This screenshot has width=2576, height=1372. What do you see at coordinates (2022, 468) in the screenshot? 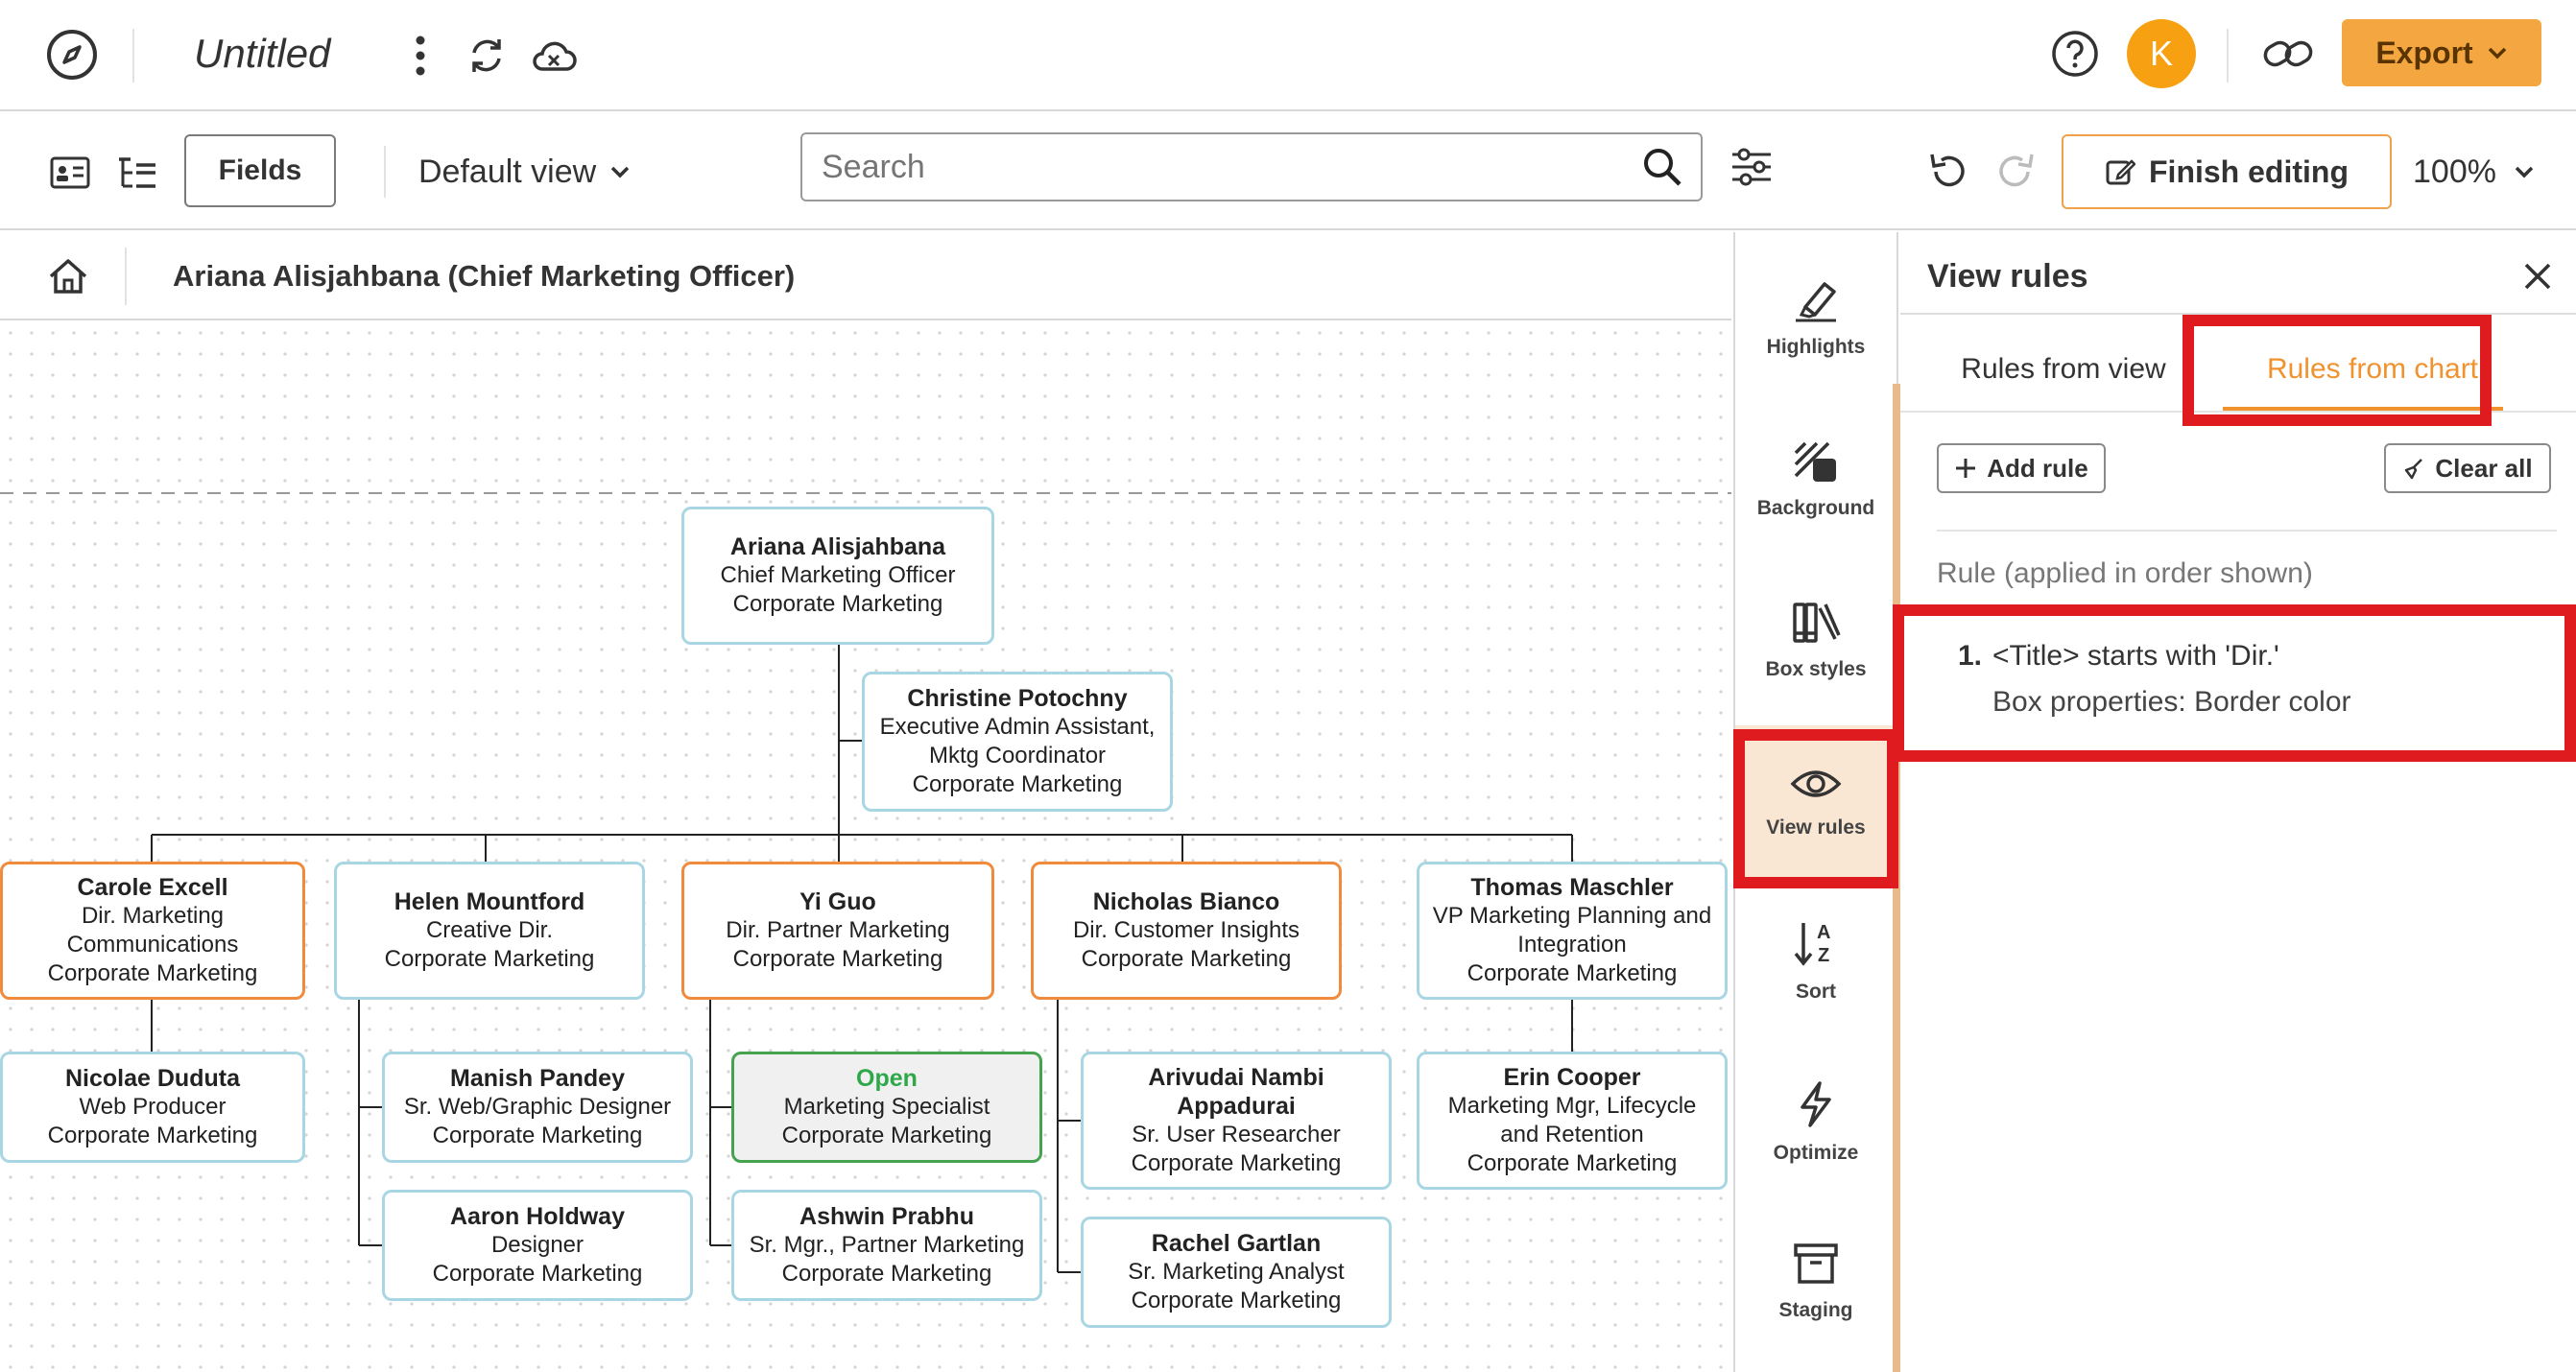
I see `add-rule-button: Add rule` at bounding box center [2022, 468].